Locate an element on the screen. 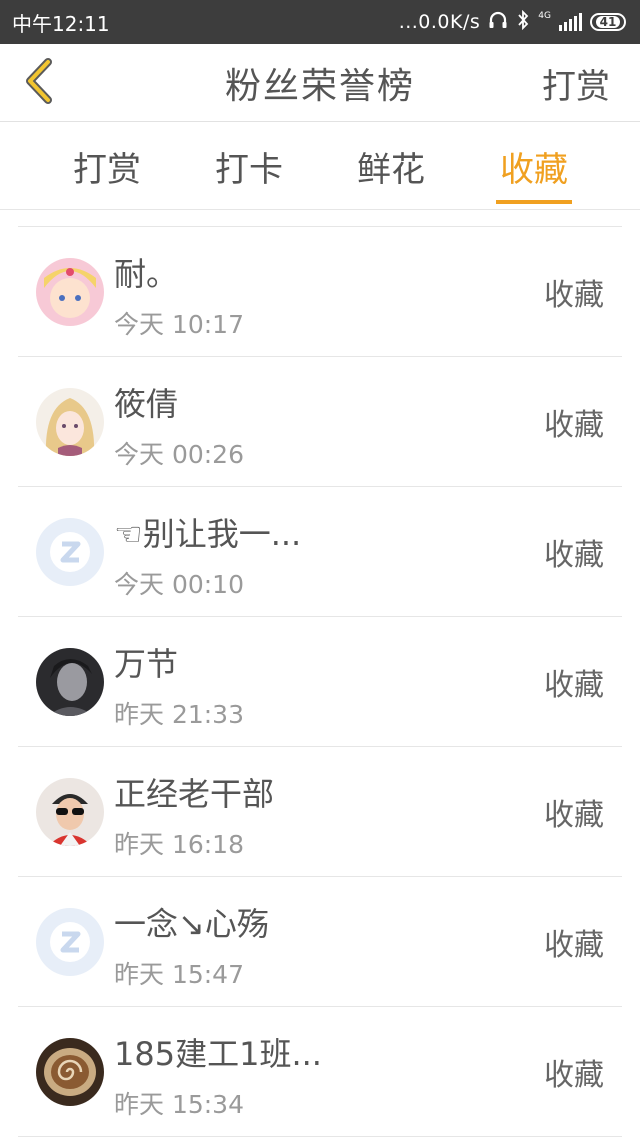 The width and height of the screenshot is (640, 1138). fan-time: 今天 10:17 is located at coordinates (179, 324).